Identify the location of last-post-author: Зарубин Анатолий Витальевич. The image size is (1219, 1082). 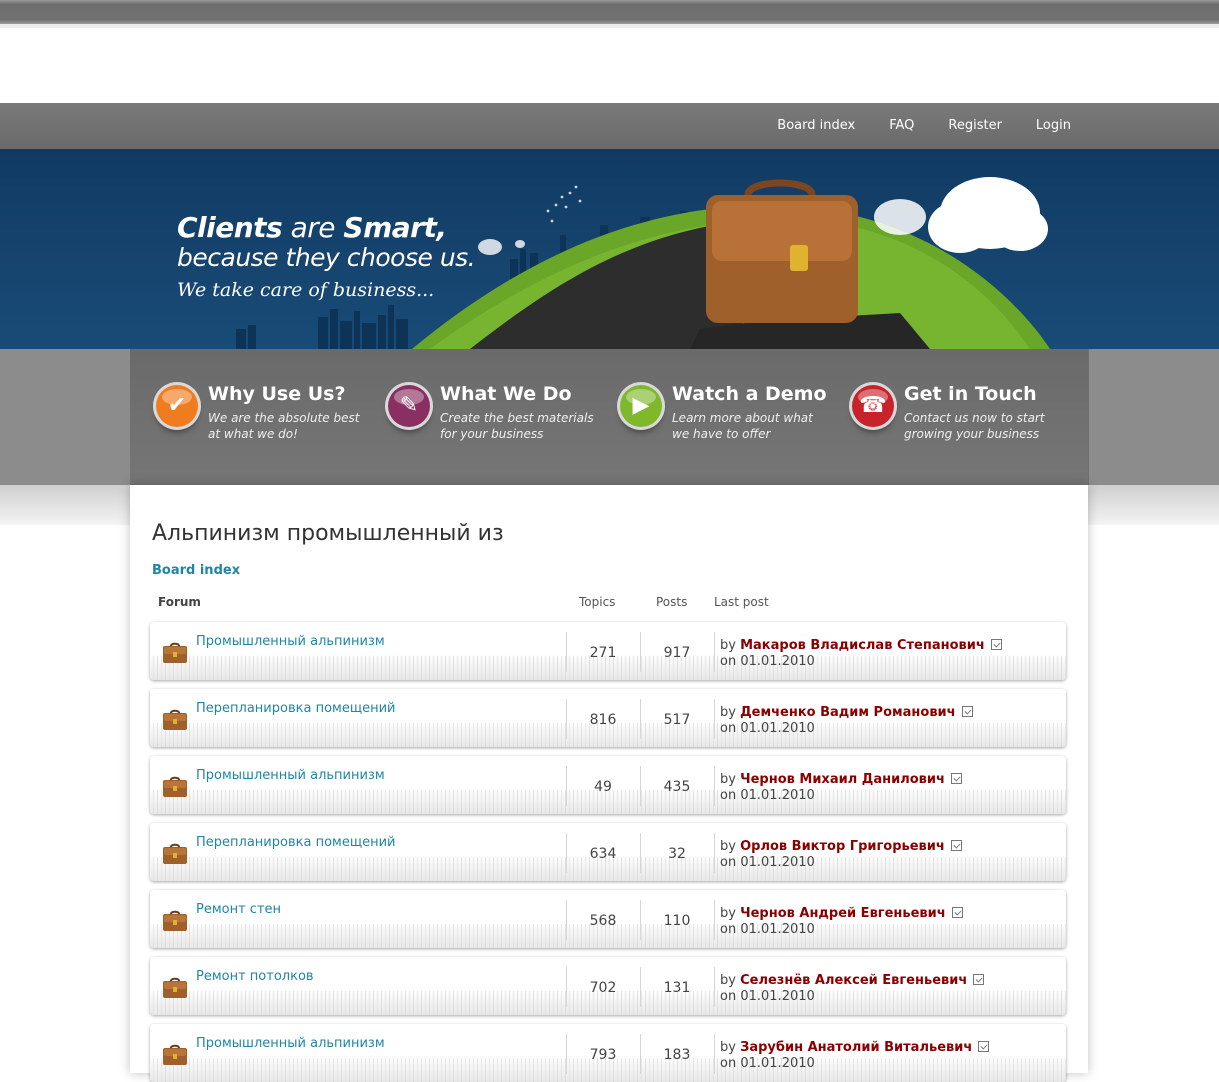
(856, 1047).